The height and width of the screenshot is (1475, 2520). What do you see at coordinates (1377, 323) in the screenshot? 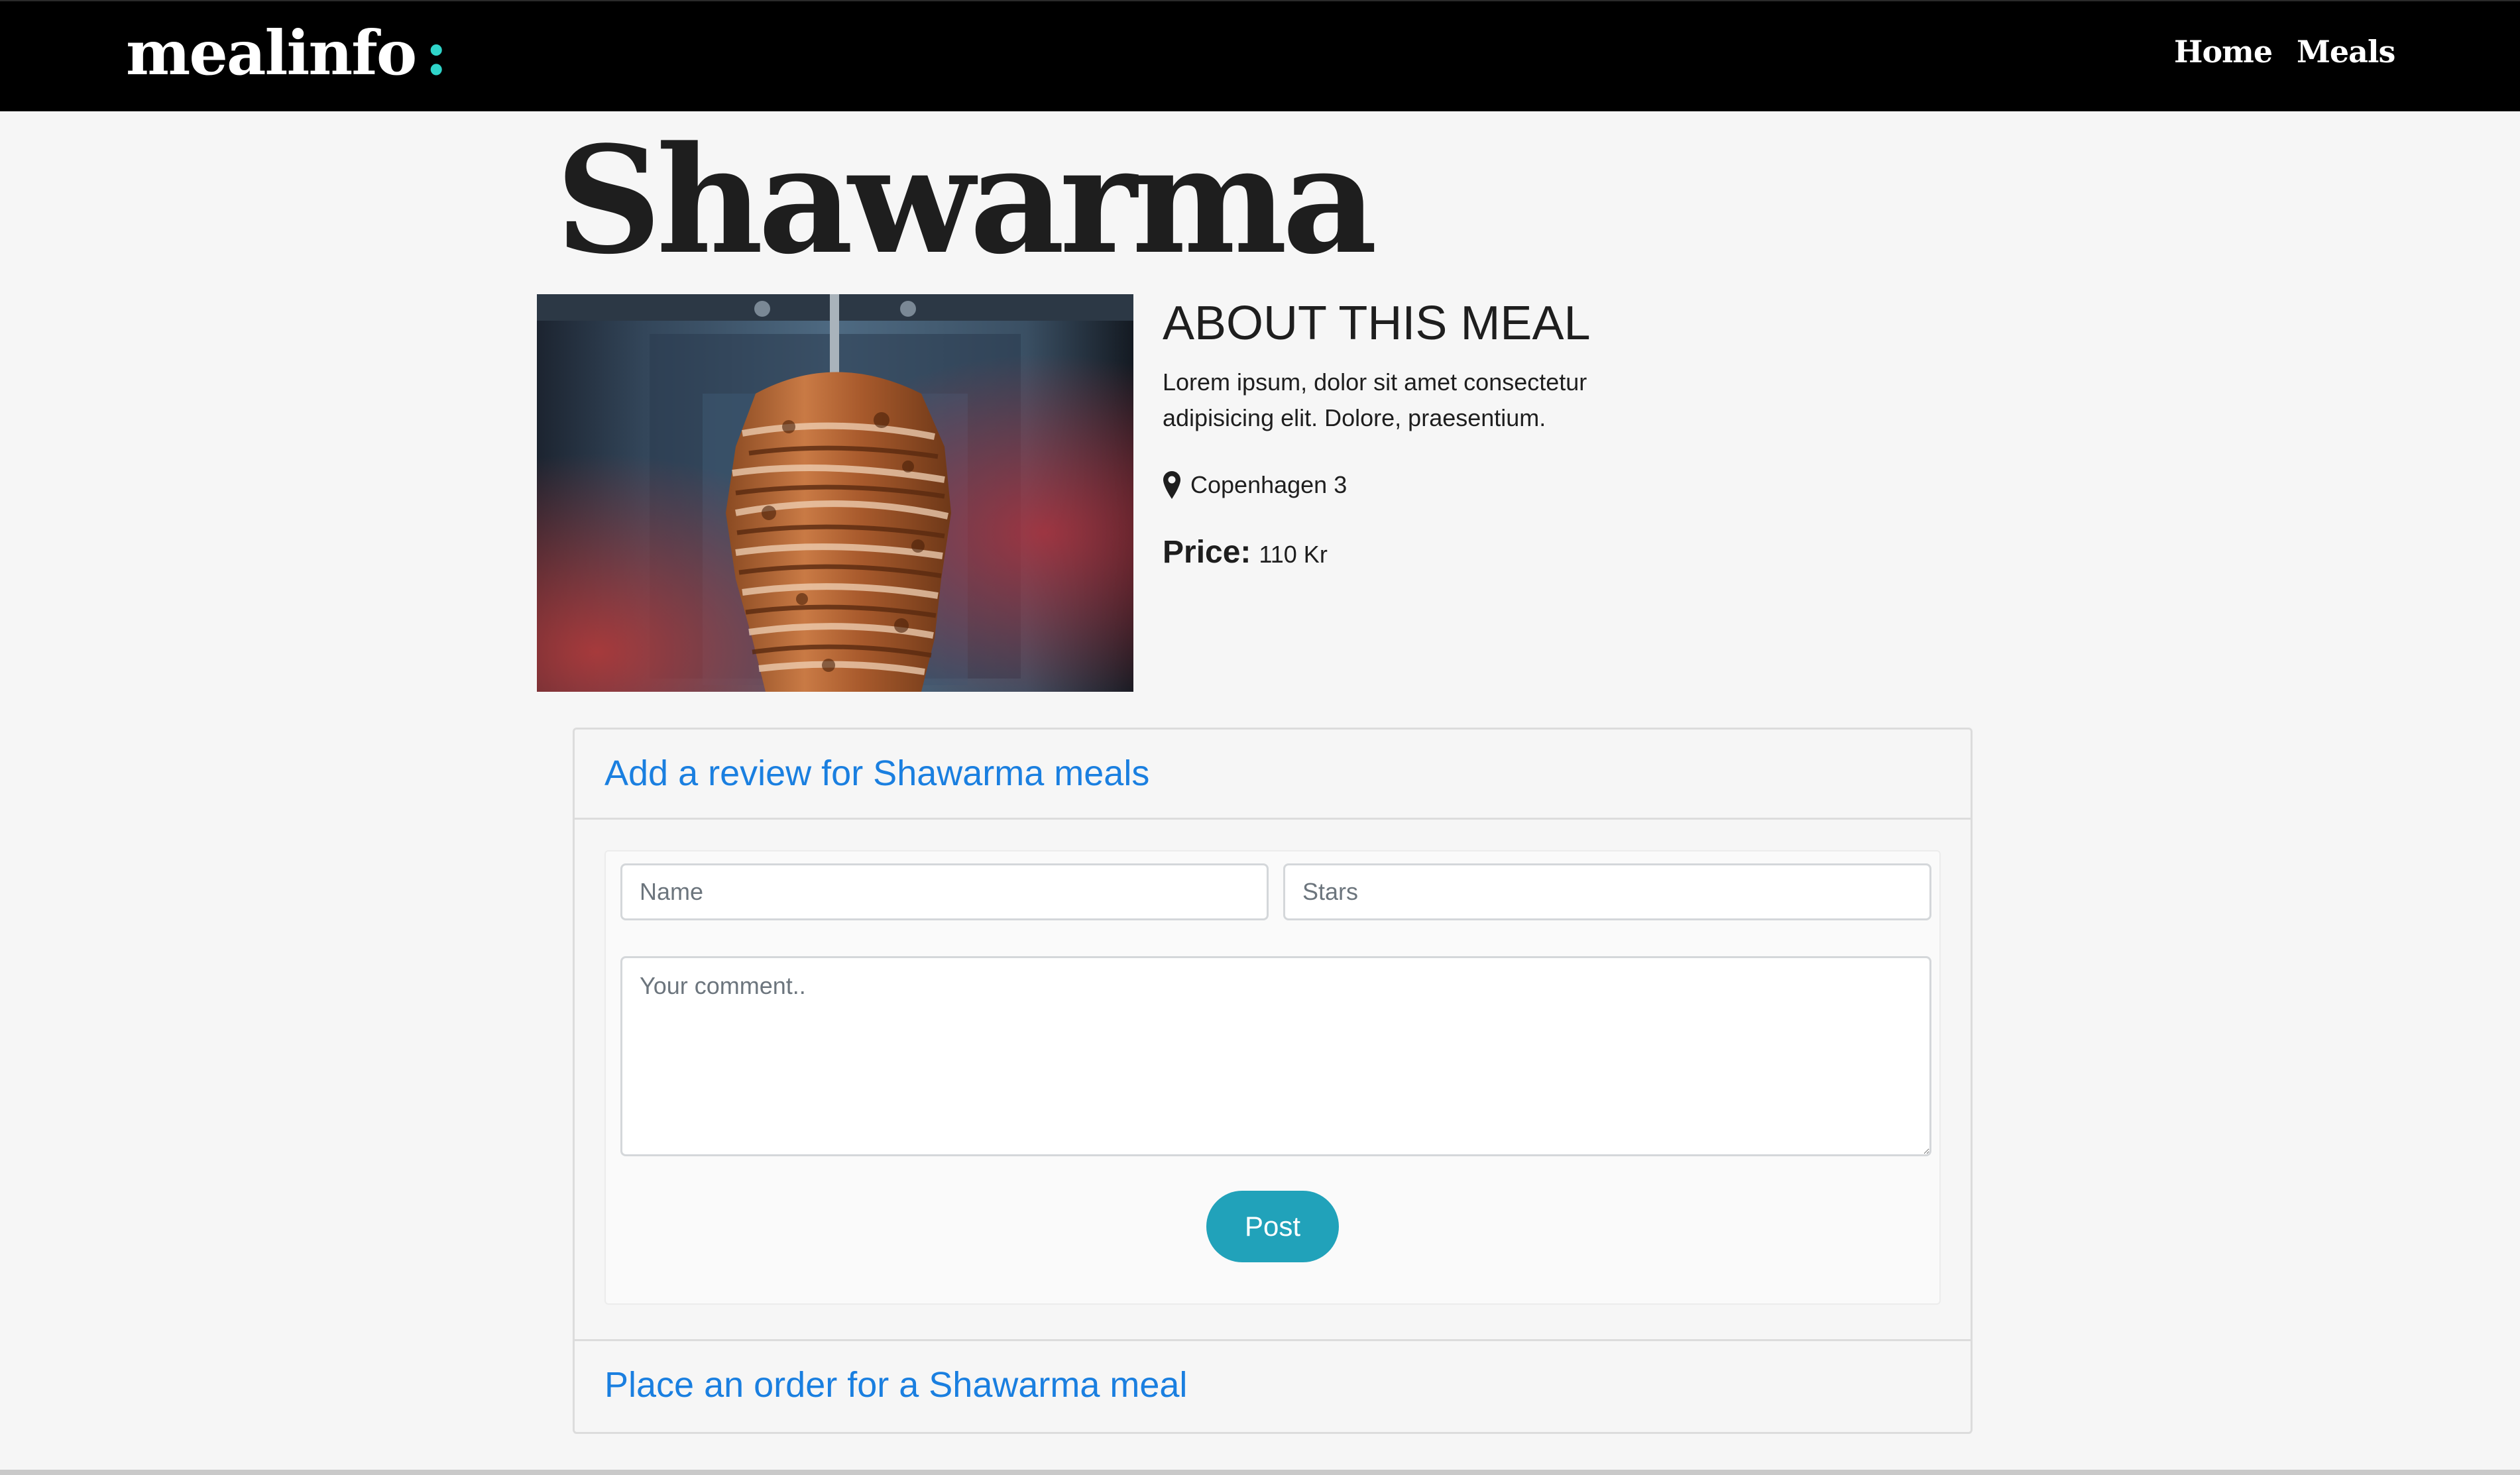
I see `about-heading: ABOUT THIS MEAL` at bounding box center [1377, 323].